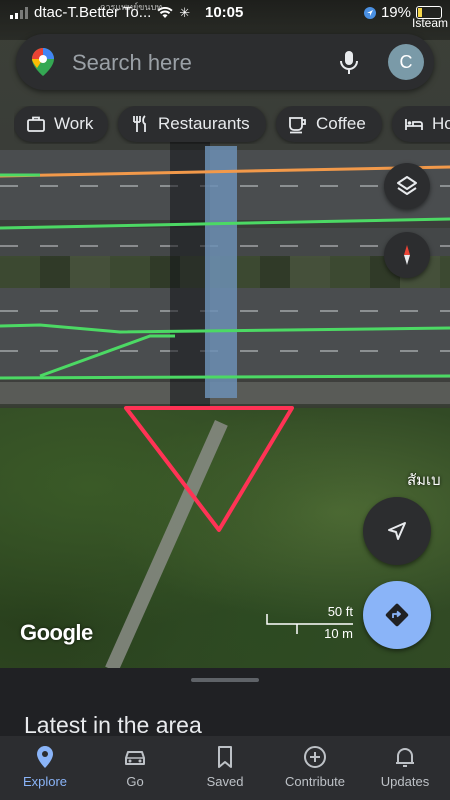 Image resolution: width=450 pixels, height=800 pixels. I want to click on battery-percent: 19%, so click(395, 12).